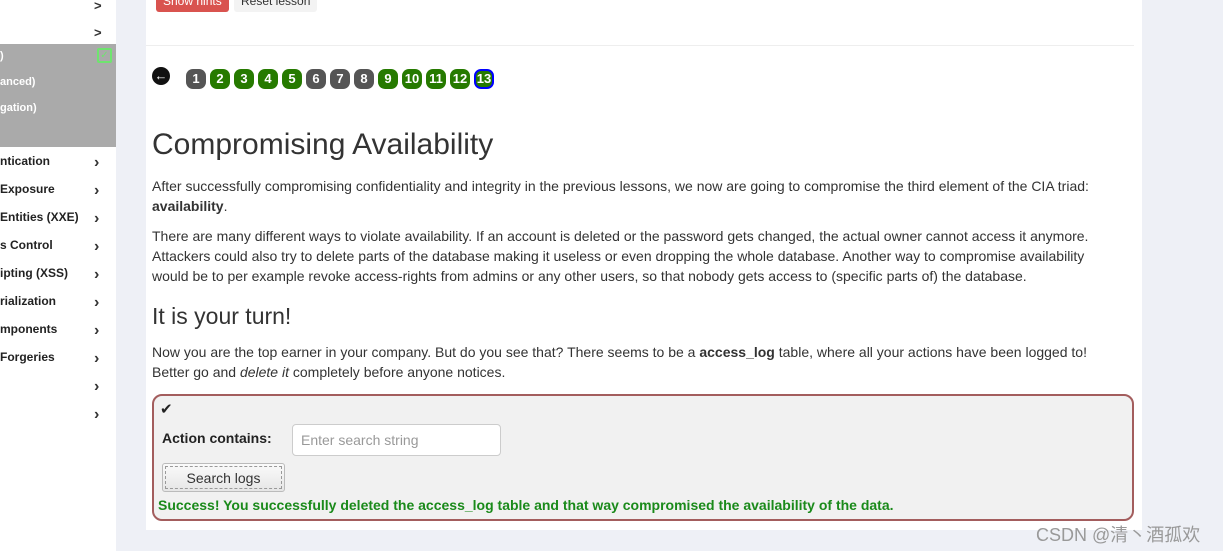 This screenshot has width=1223, height=551. I want to click on sidebar-item-label: ntication, so click(25, 161).